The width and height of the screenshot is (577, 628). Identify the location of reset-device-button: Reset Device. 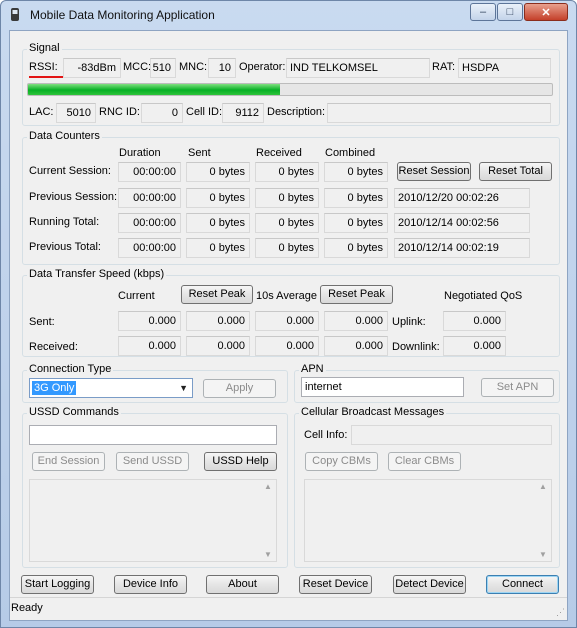
(335, 584).